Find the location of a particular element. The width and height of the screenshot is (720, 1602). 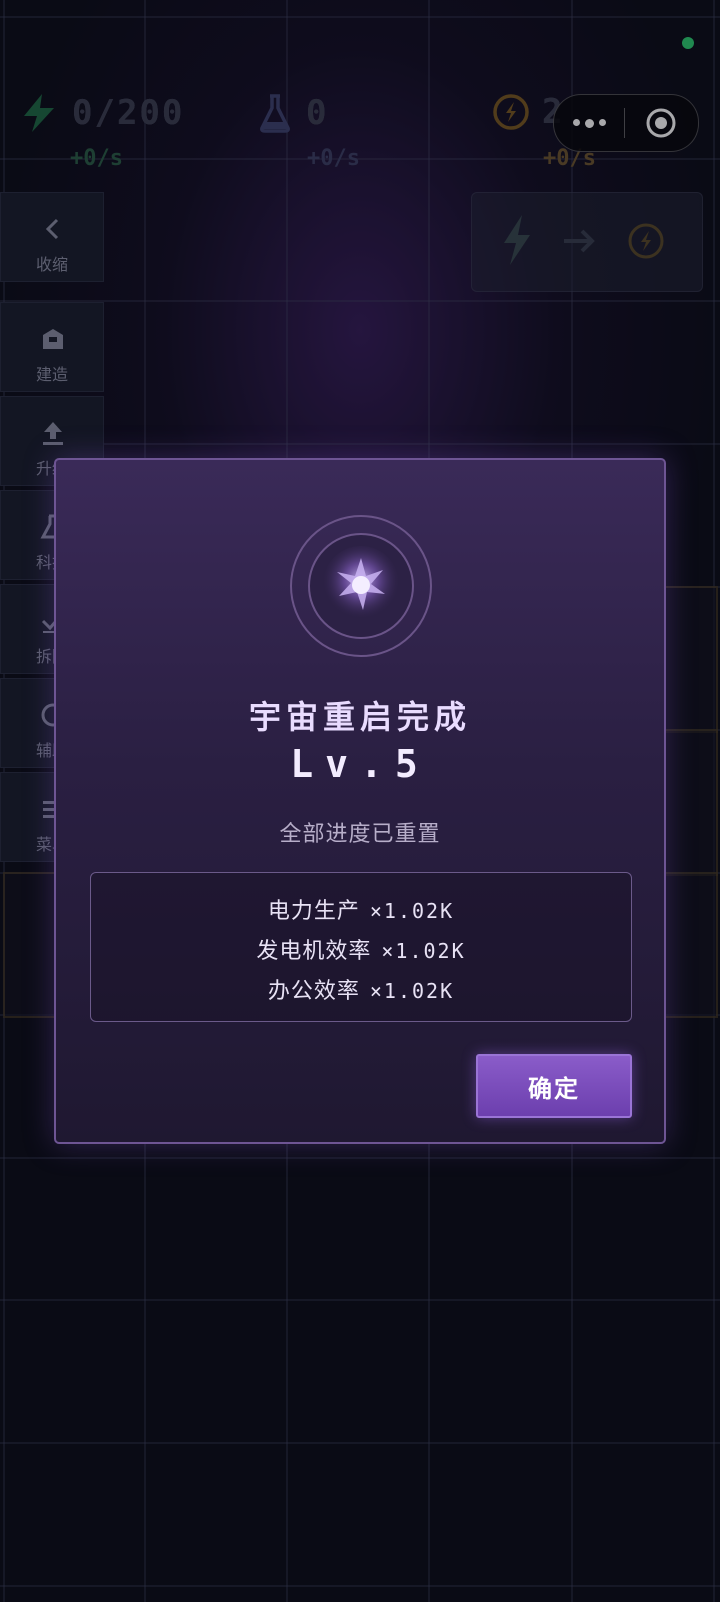

dialog-title: 宇宙重启完成 is located at coordinates (359, 717).